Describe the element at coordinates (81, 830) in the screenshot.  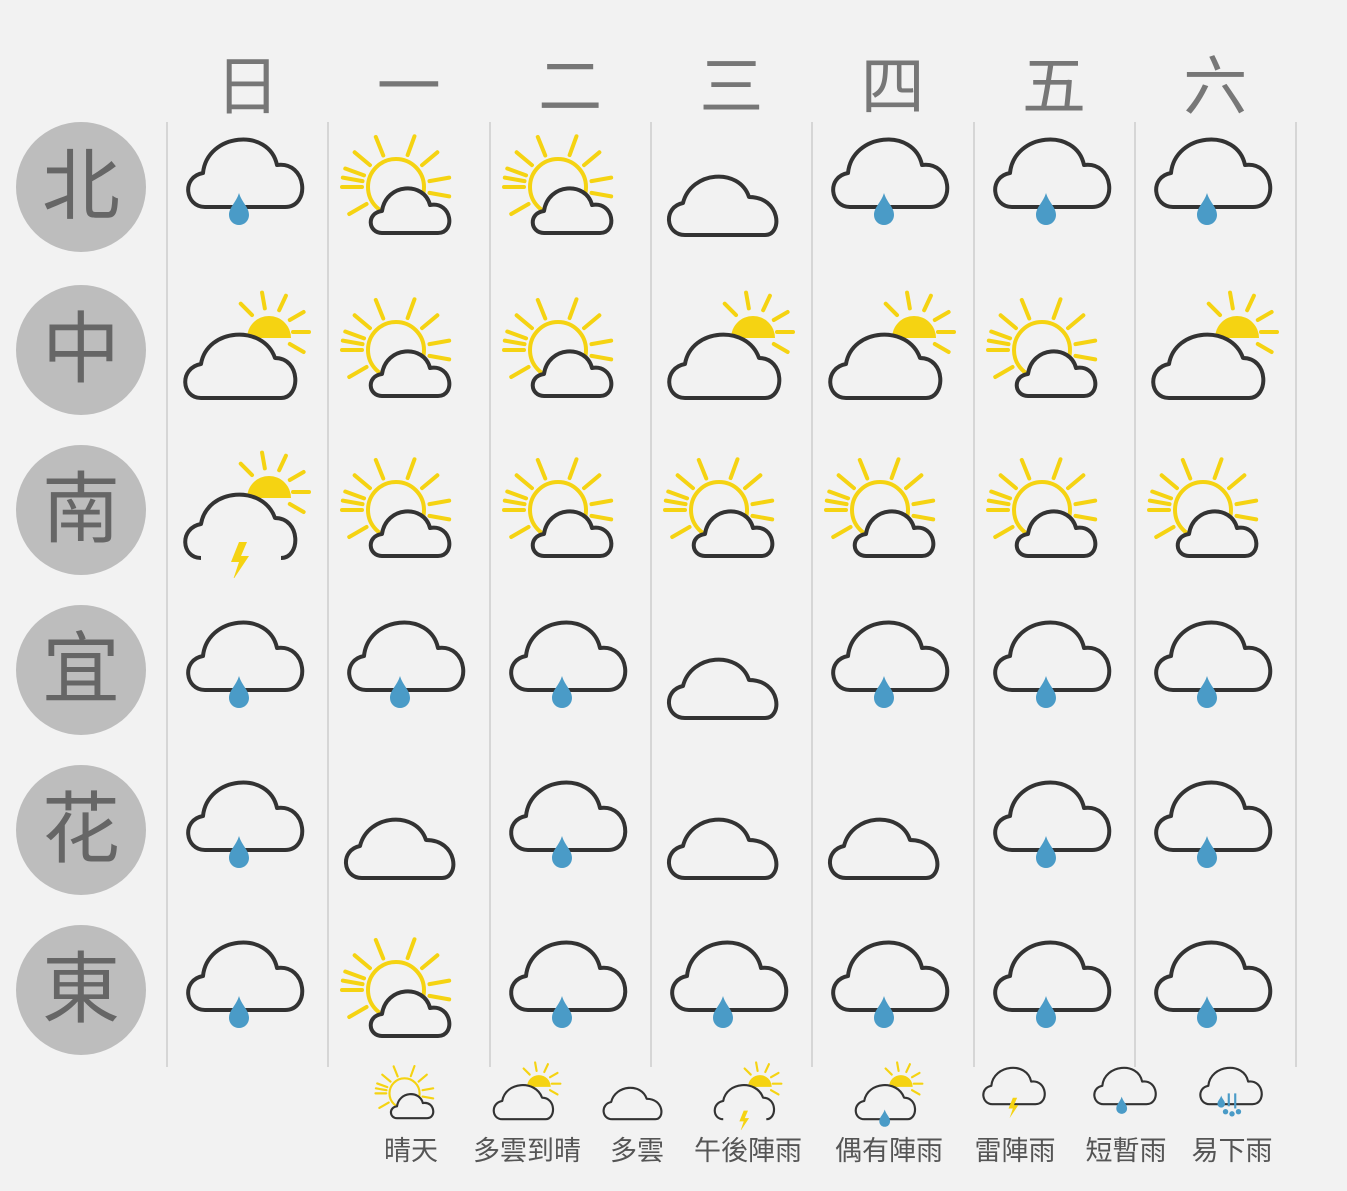
I see `region-badge-4: 花` at that location.